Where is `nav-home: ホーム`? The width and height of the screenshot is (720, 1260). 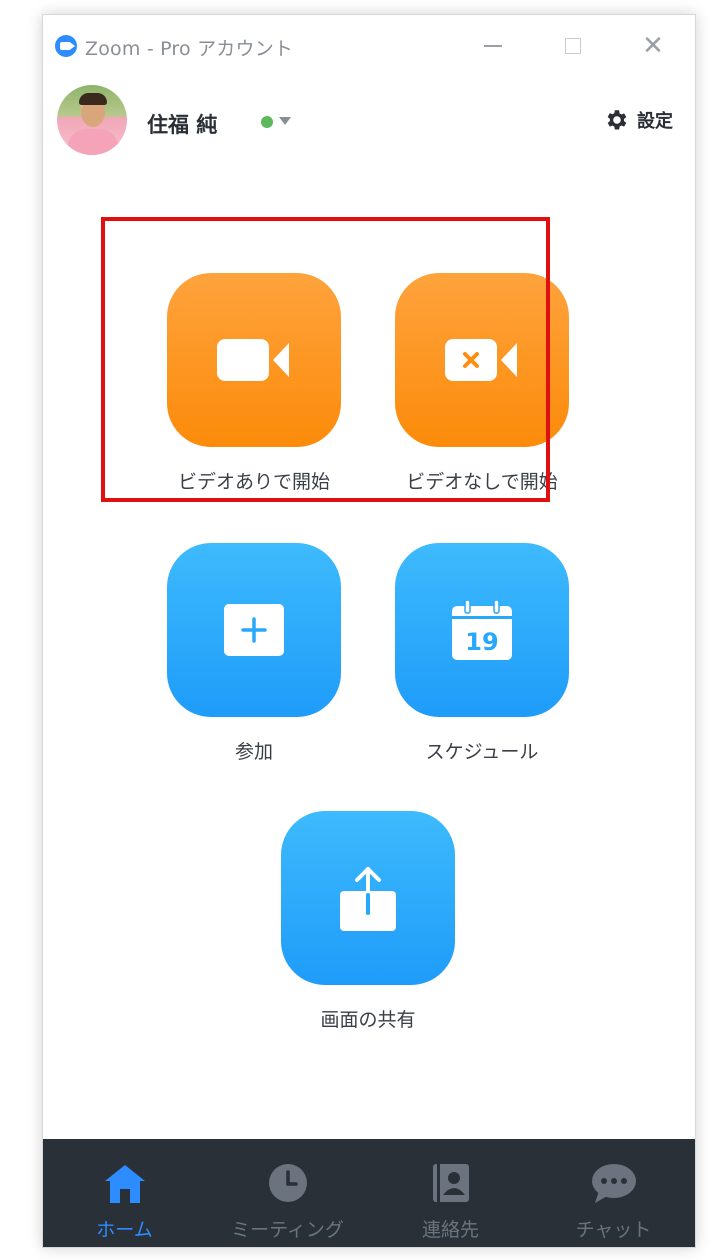 nav-home: ホーム is located at coordinates (124, 1193).